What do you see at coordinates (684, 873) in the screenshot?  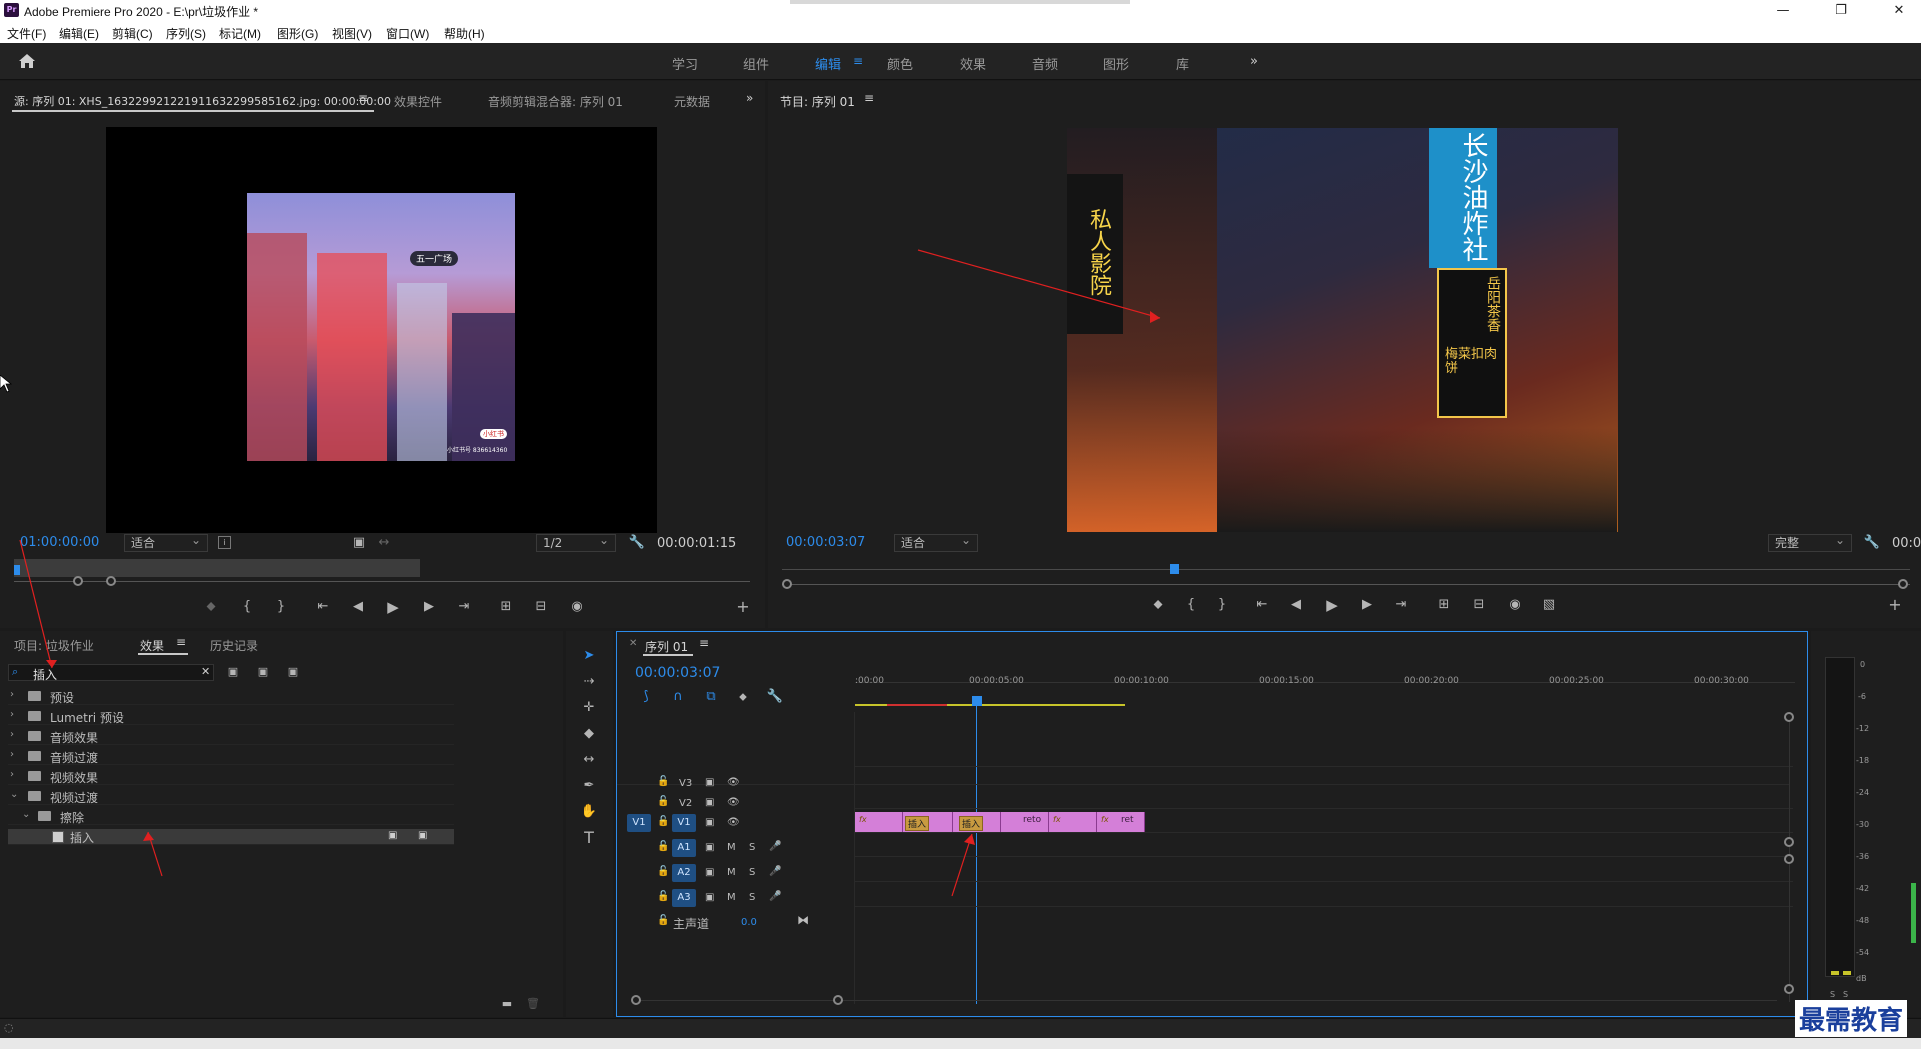 I see `track-target-a2: A2` at bounding box center [684, 873].